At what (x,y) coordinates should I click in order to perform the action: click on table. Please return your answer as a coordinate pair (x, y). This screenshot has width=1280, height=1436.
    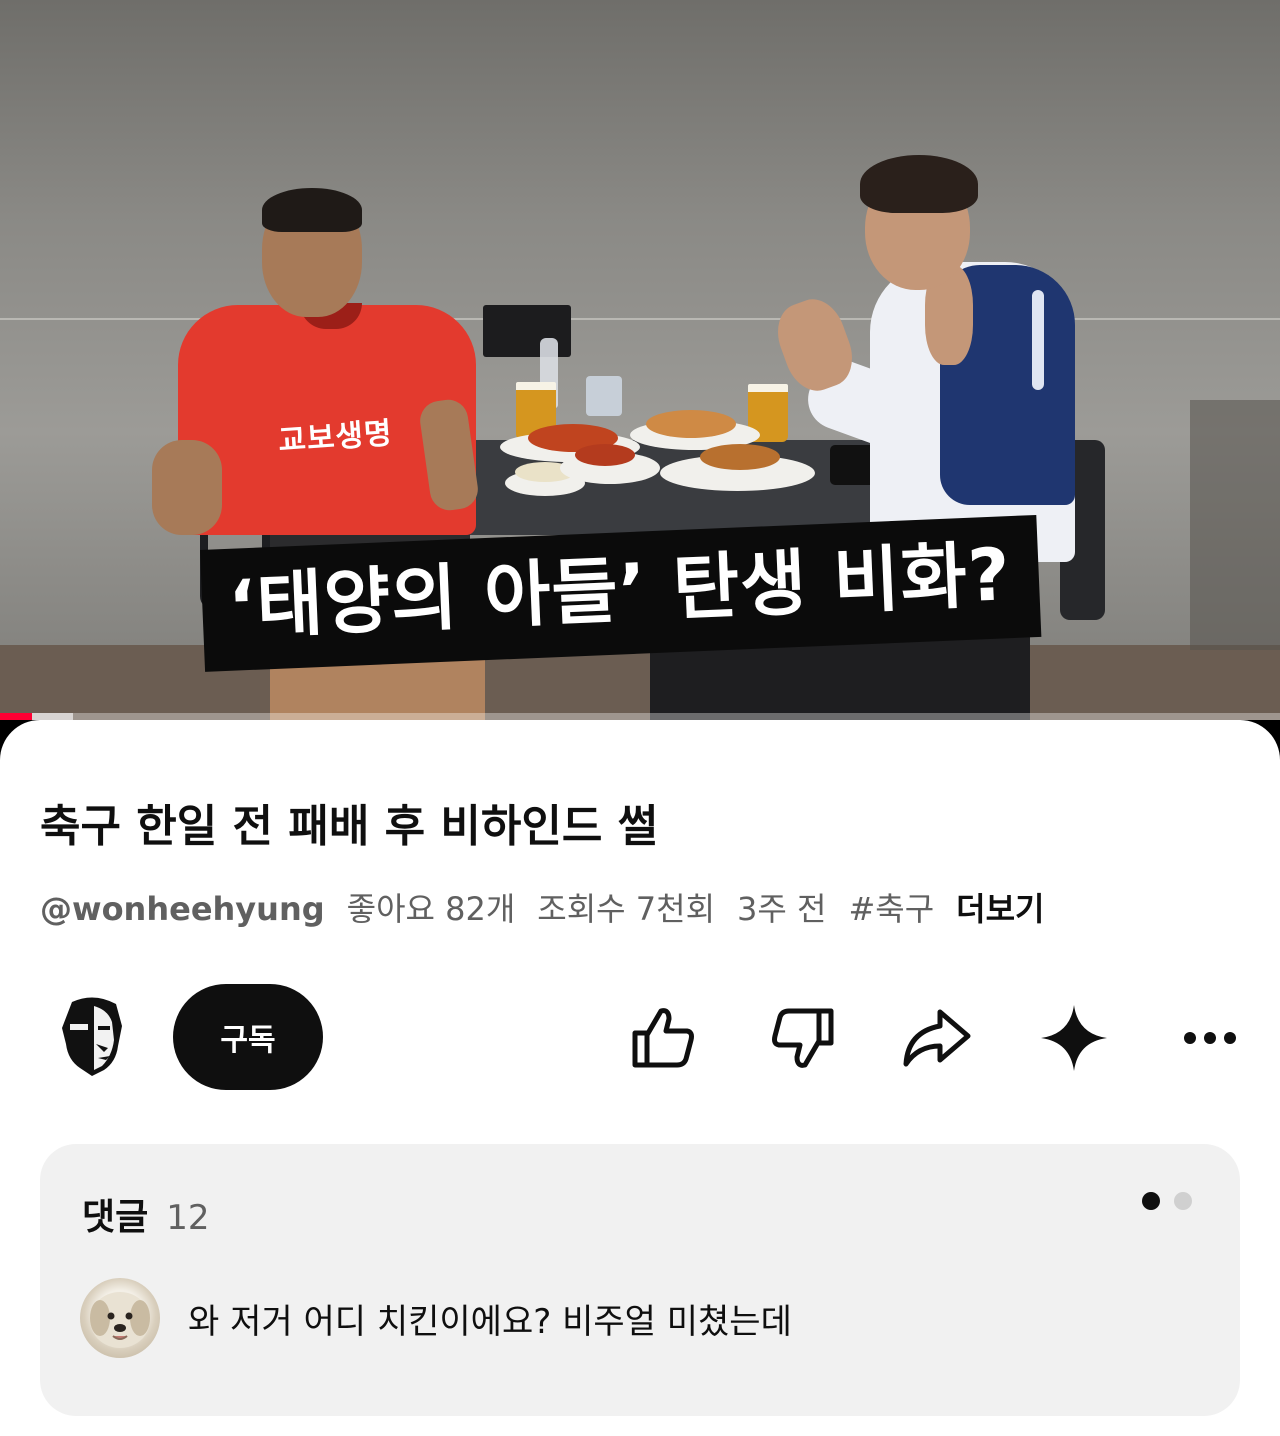
    Looking at the image, I should click on (654, 487).